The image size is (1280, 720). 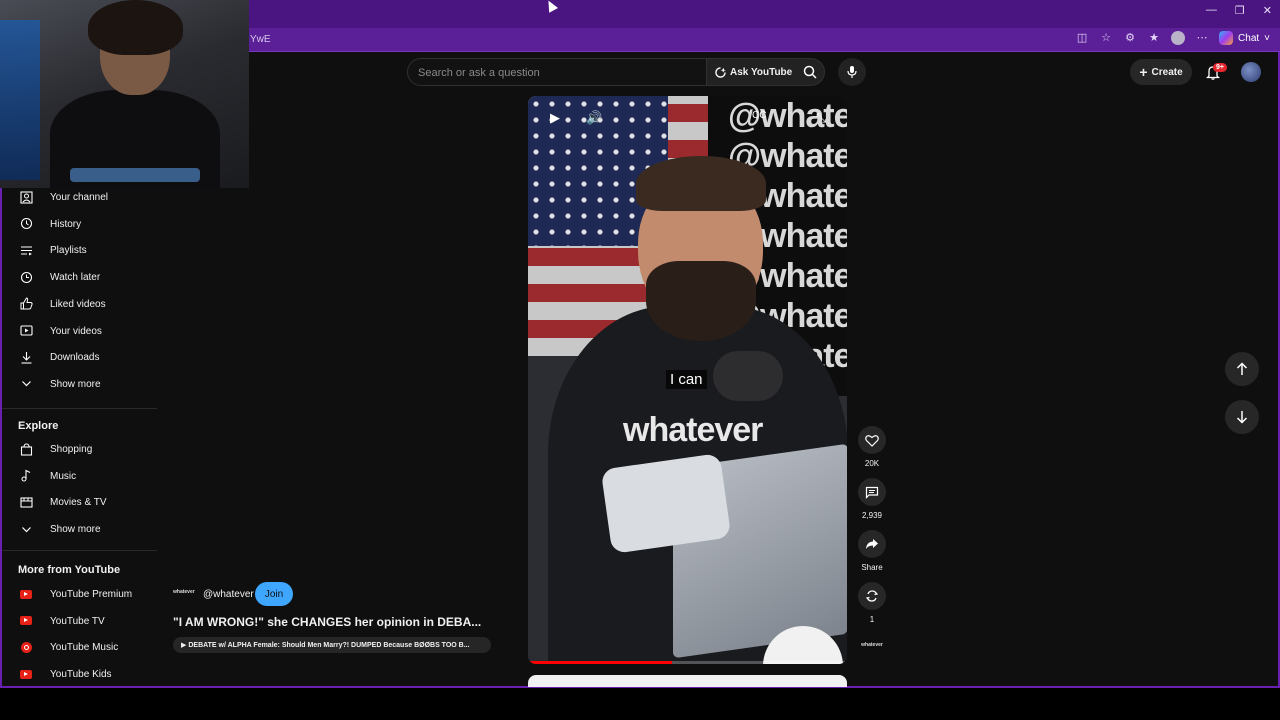 What do you see at coordinates (1220, 67) in the screenshot?
I see `notification-badge: 9+` at bounding box center [1220, 67].